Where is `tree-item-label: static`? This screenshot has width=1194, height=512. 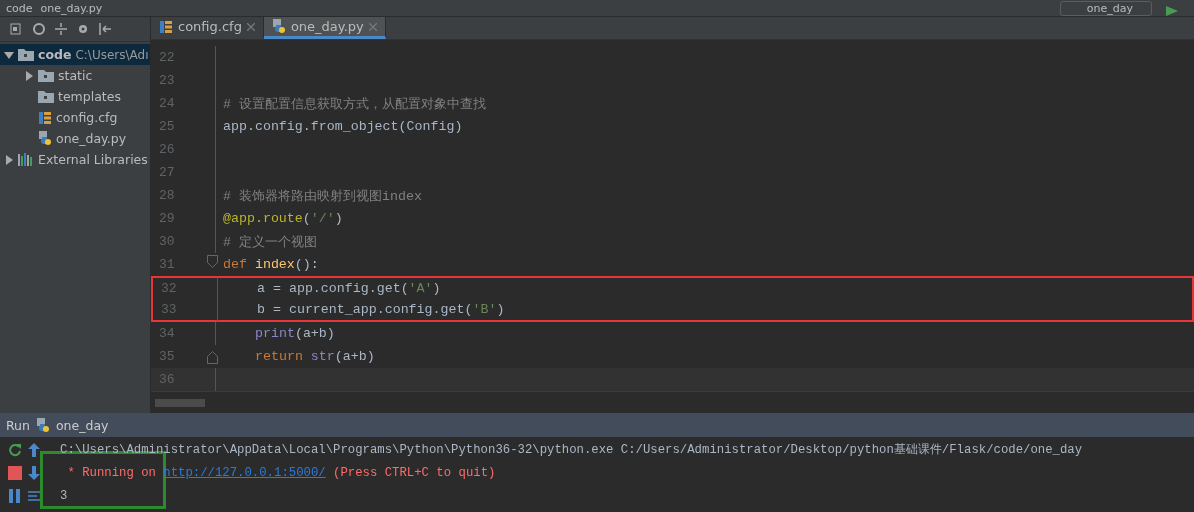 tree-item-label: static is located at coordinates (75, 75).